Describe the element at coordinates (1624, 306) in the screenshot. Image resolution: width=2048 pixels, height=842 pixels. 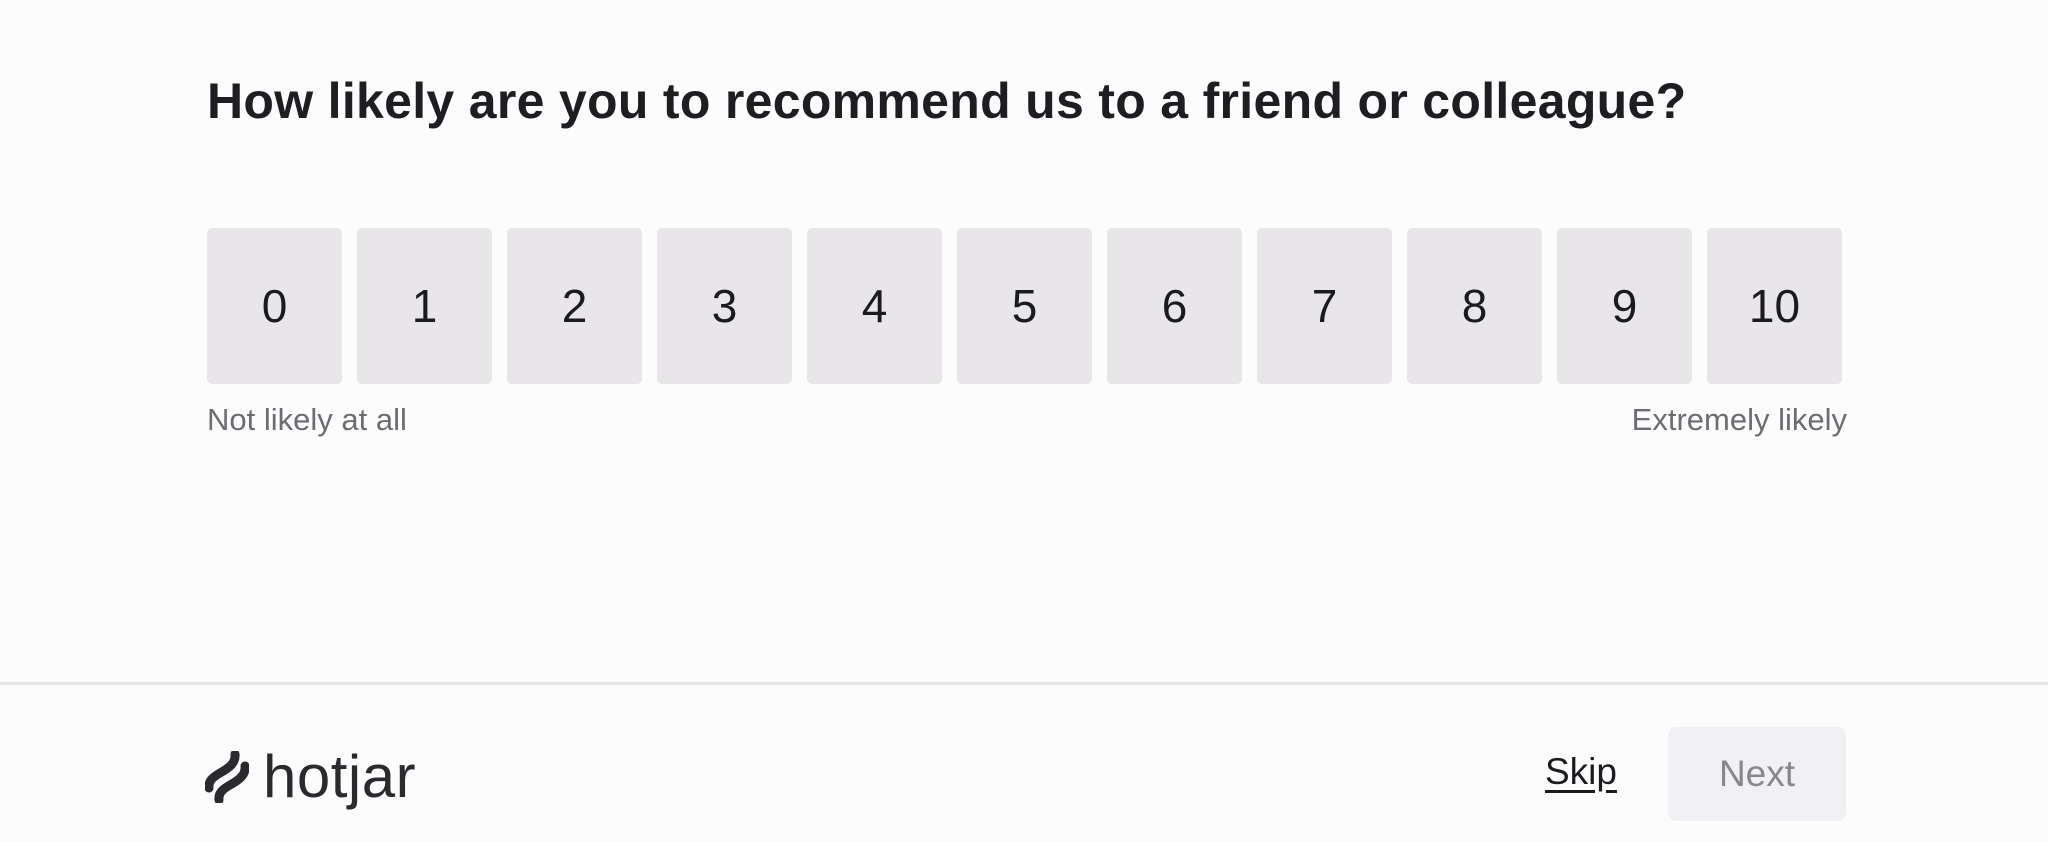
I see `score-button-9: 9` at that location.